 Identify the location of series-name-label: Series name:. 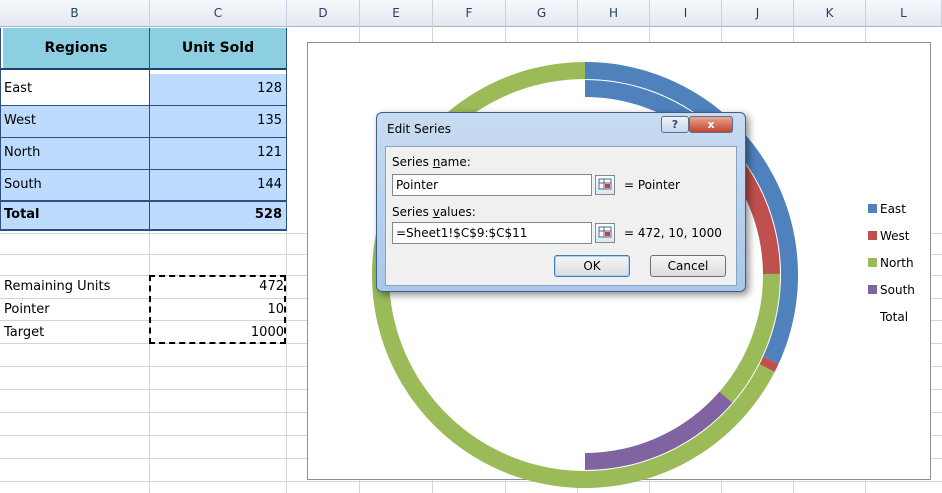
(431, 162).